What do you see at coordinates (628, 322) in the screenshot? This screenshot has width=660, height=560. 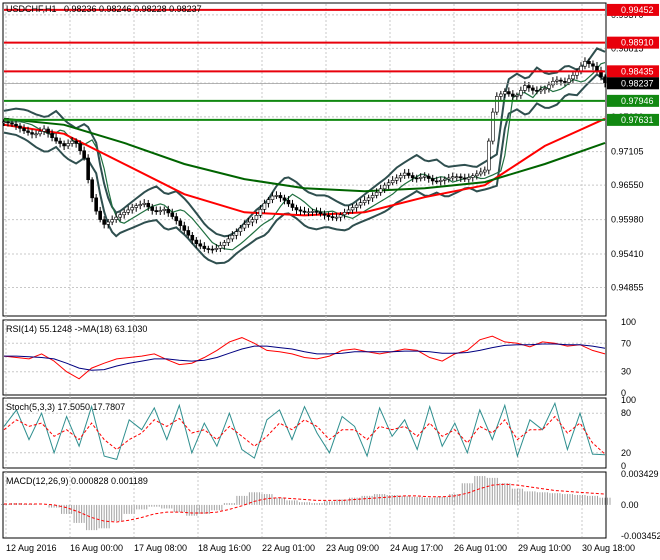 I see `rsi-y-tick: 100` at bounding box center [628, 322].